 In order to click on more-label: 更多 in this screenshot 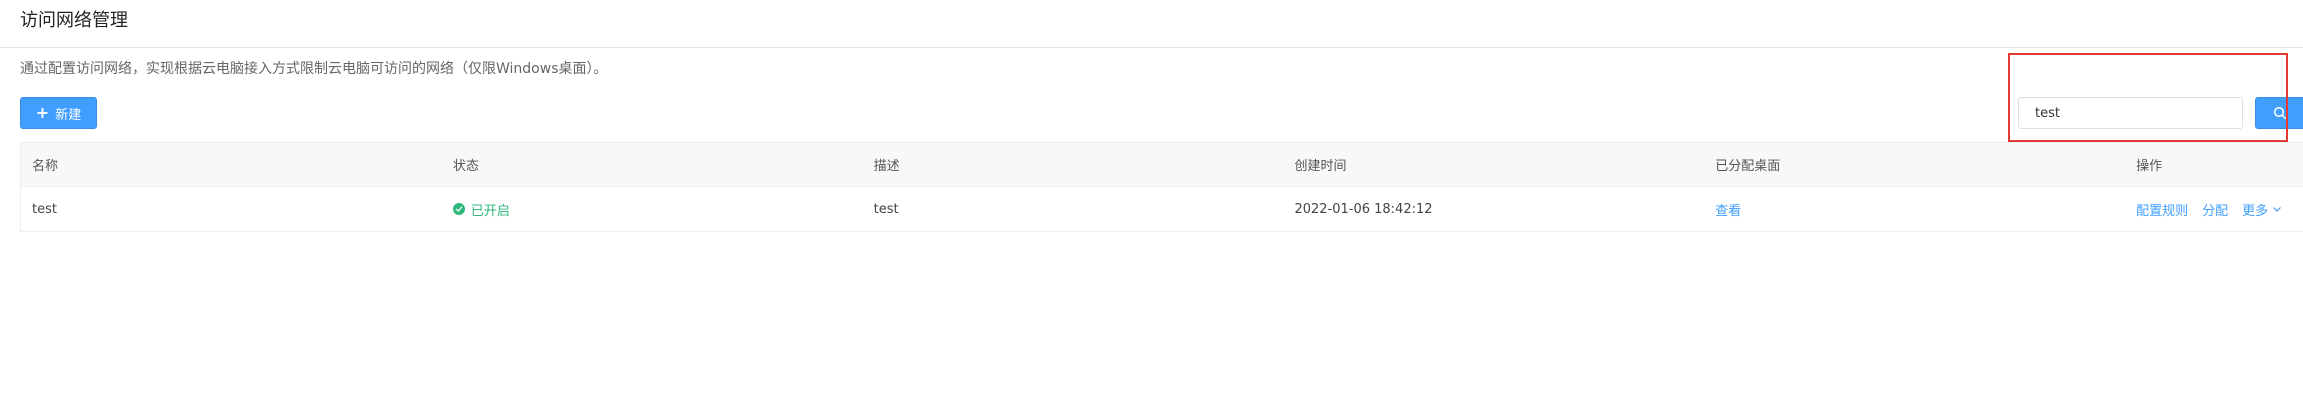, I will do `click(2255, 211)`.